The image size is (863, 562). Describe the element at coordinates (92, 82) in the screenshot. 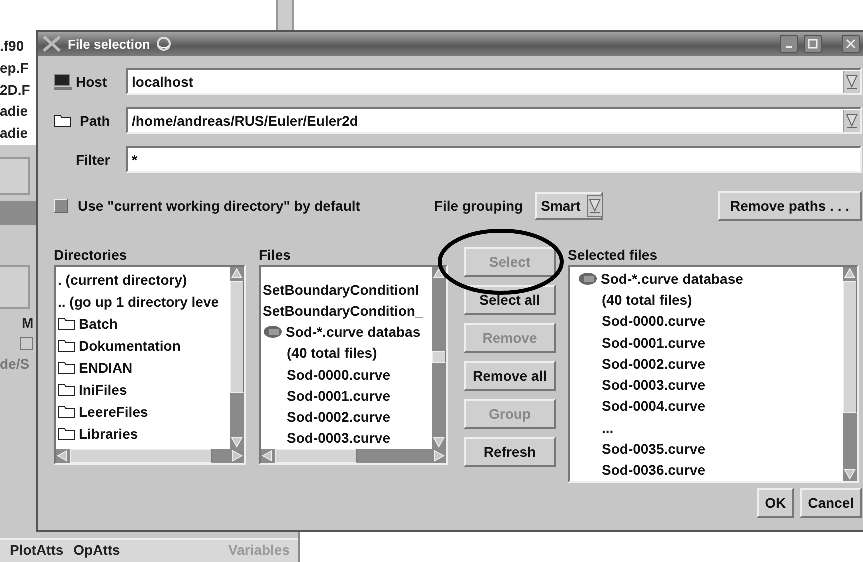

I see `host-label: Host` at that location.